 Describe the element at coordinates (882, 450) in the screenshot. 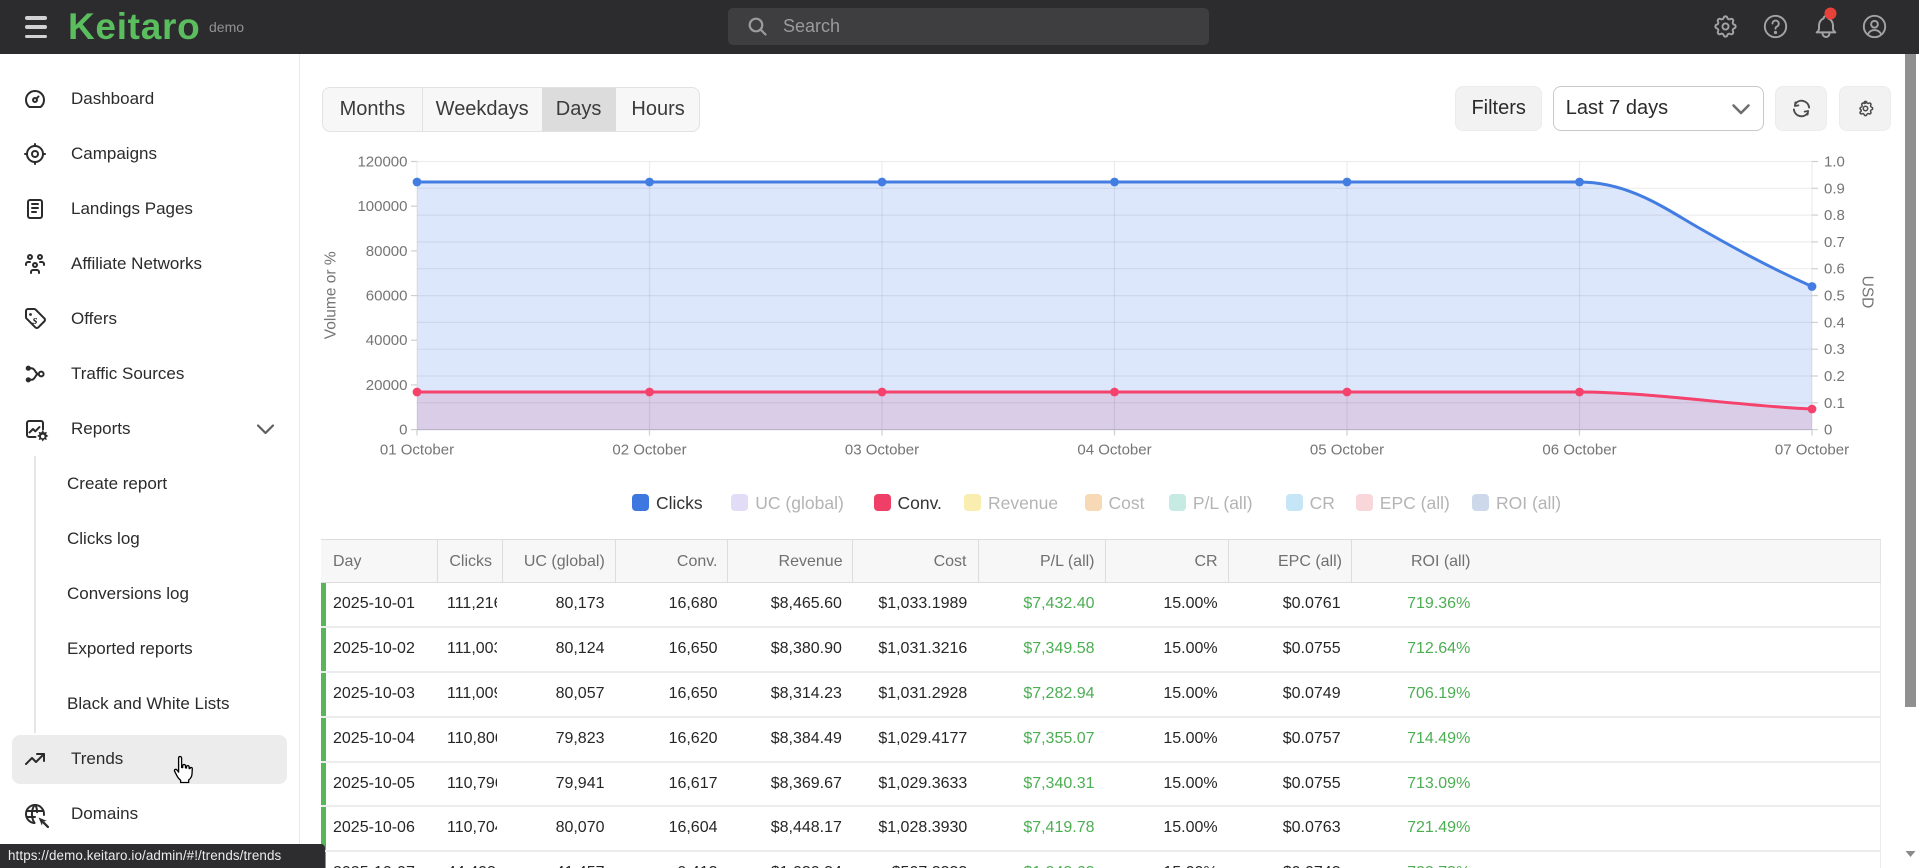

I see `svg-text: 03 October` at that location.